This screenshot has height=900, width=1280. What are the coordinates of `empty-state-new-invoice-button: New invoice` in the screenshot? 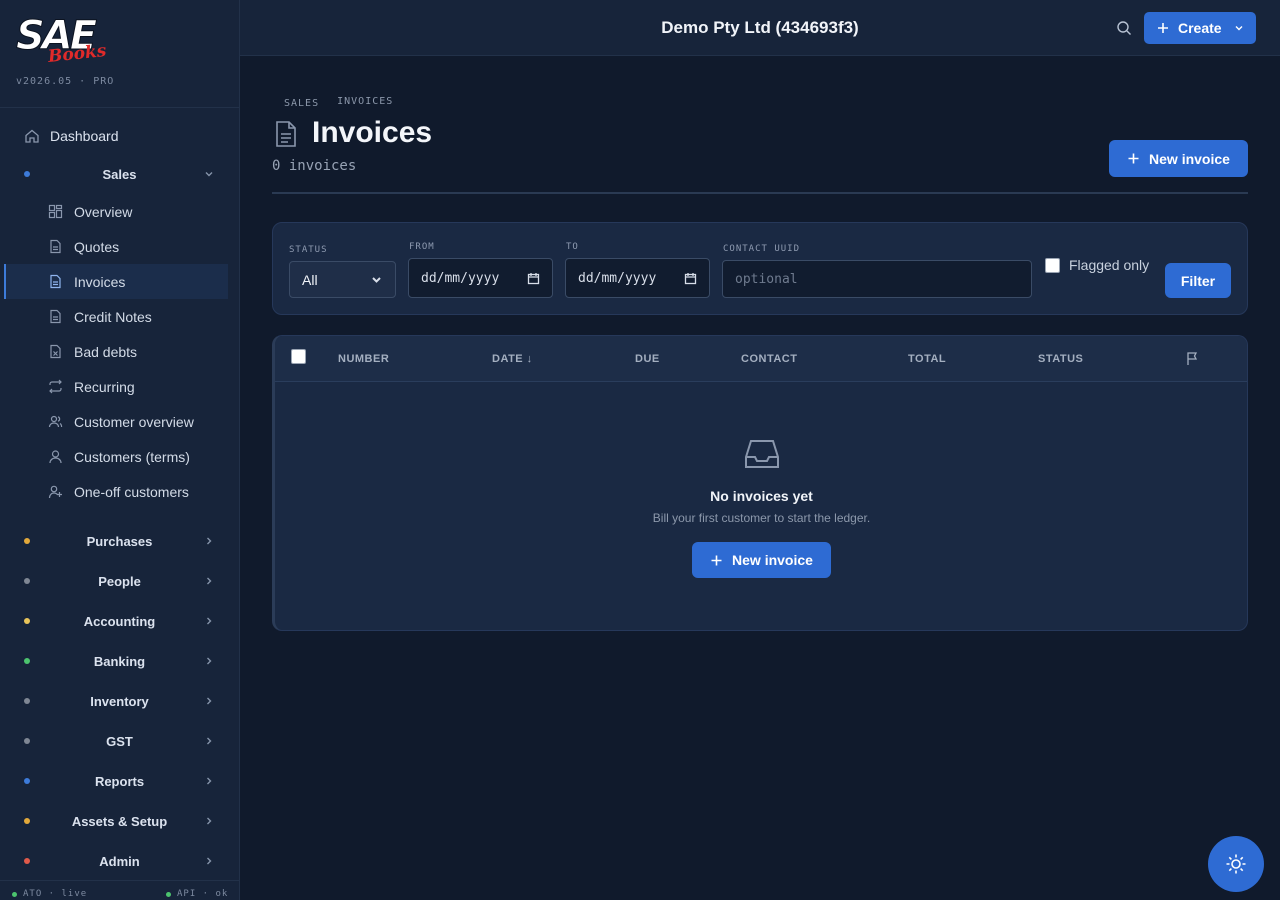 It's located at (761, 560).